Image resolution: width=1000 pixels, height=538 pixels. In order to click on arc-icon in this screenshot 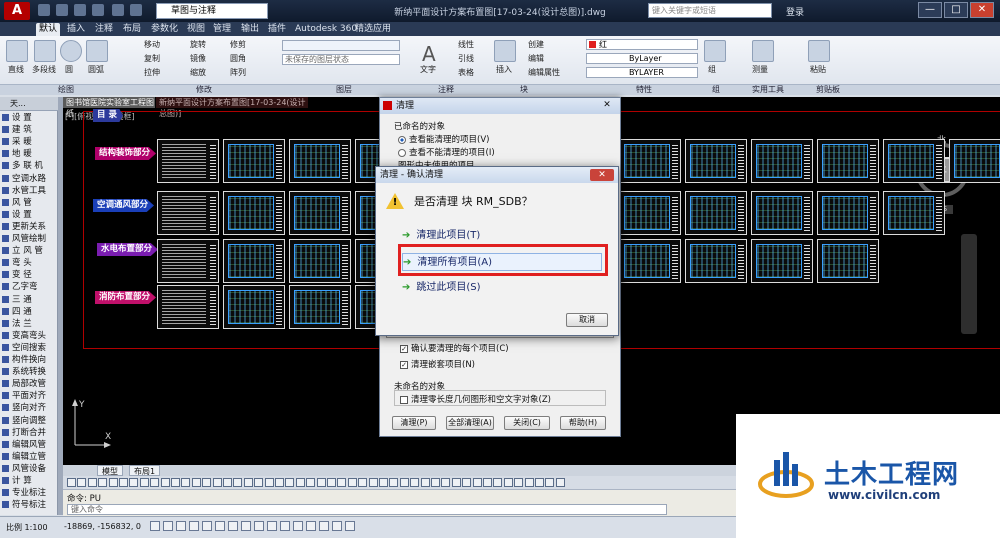, I will do `click(97, 51)`.